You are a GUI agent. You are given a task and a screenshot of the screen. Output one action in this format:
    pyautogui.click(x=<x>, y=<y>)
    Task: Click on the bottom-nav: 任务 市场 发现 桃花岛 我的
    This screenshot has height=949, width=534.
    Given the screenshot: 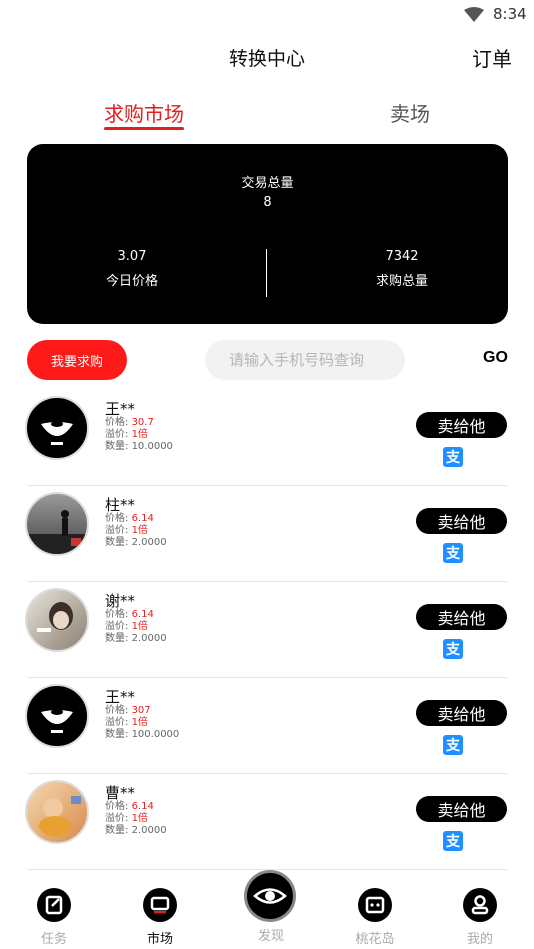 What is the action you would take?
    pyautogui.click(x=267, y=909)
    